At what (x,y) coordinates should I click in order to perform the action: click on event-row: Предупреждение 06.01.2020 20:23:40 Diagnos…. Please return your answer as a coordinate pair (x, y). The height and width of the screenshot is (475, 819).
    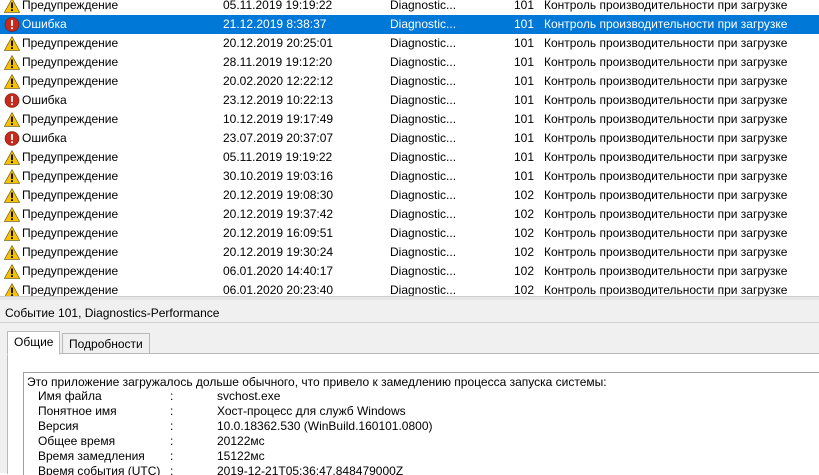
    Looking at the image, I should click on (409, 288).